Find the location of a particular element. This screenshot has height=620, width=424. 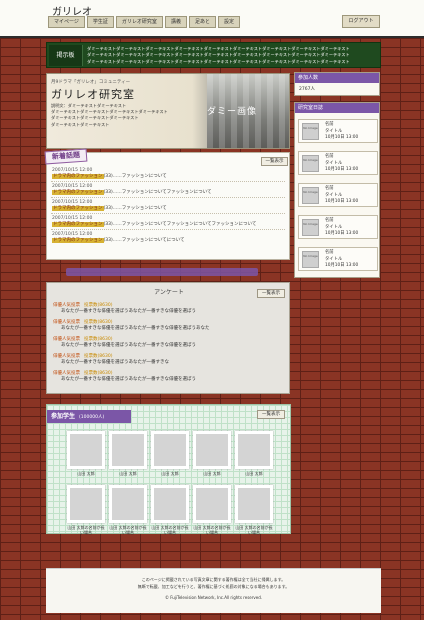

participants-box: 参加人数 2767人 is located at coordinates (337, 84).